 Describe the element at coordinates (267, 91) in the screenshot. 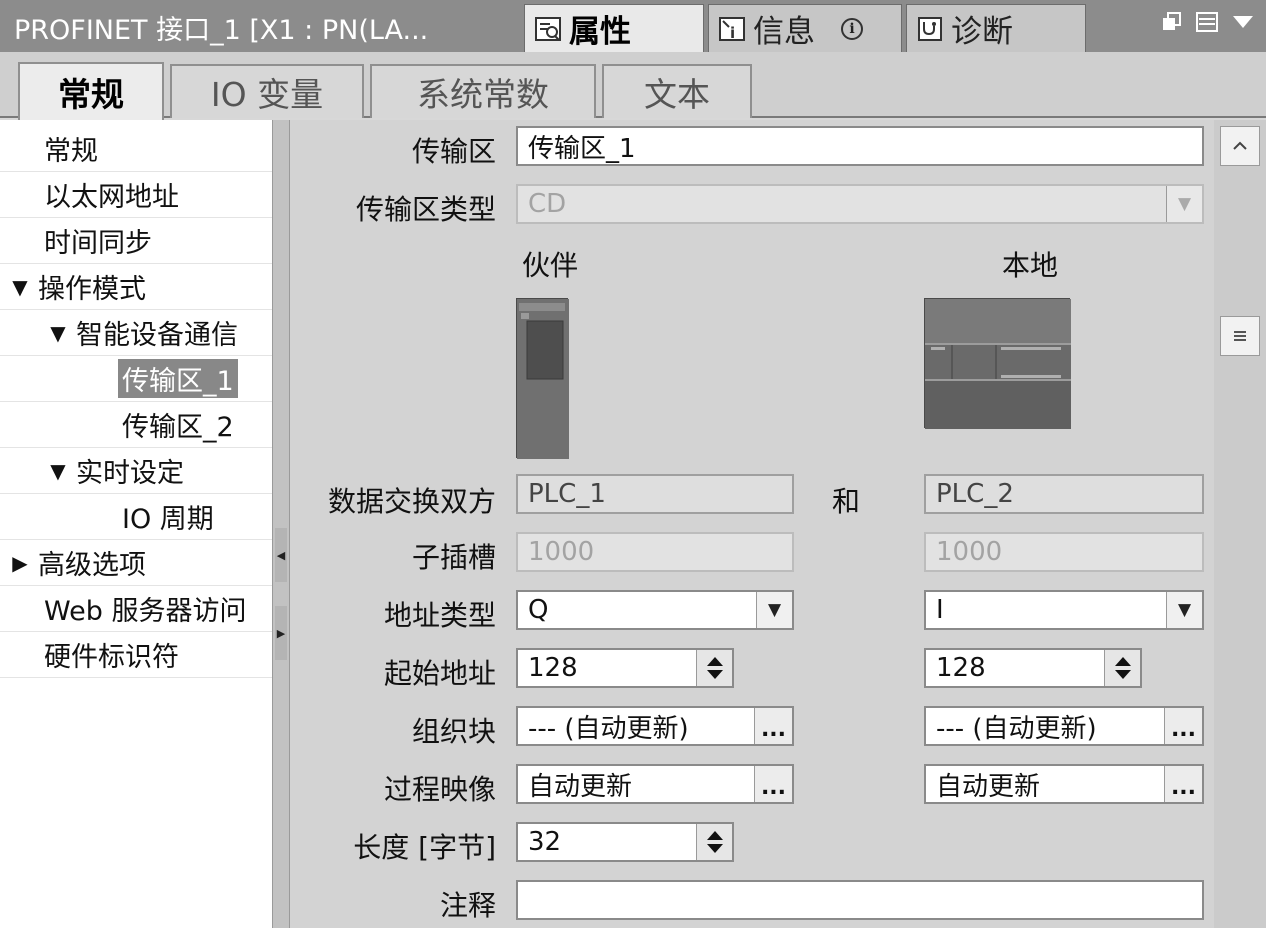

I see `tab-io-tags: IO 变量` at that location.